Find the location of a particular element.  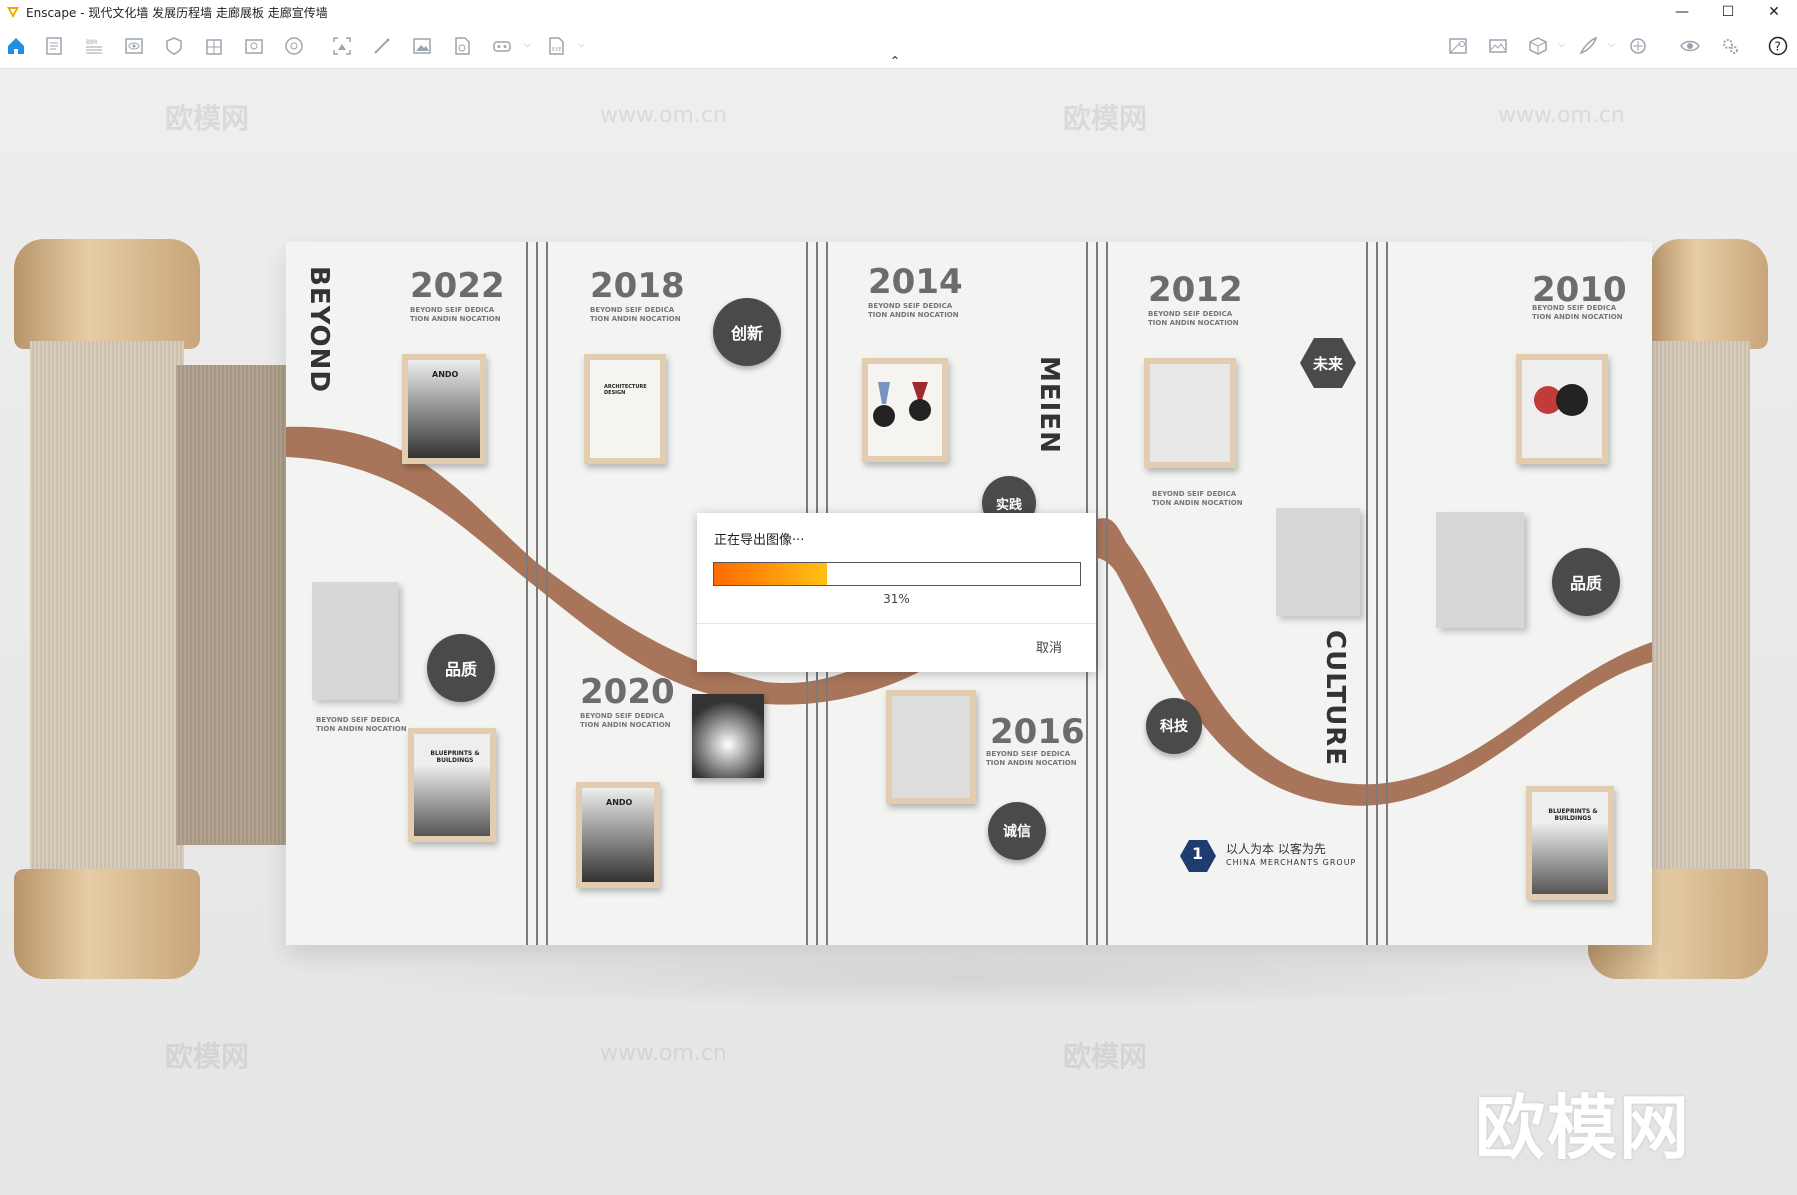

shield-icon is located at coordinates (174, 46).